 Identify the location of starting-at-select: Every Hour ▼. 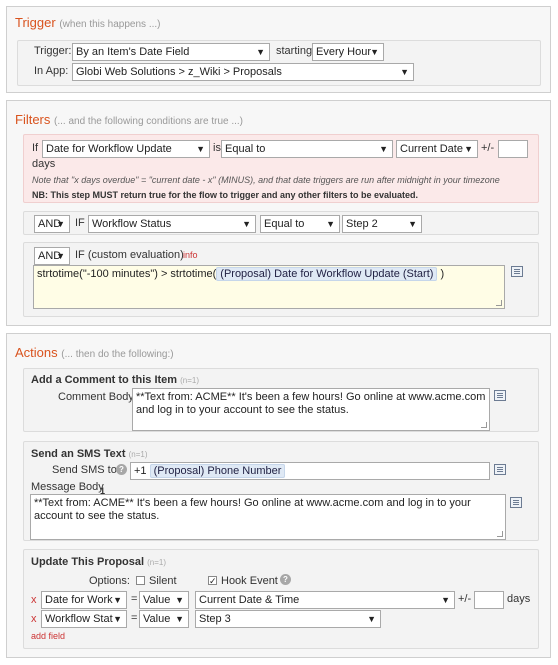
(348, 52).